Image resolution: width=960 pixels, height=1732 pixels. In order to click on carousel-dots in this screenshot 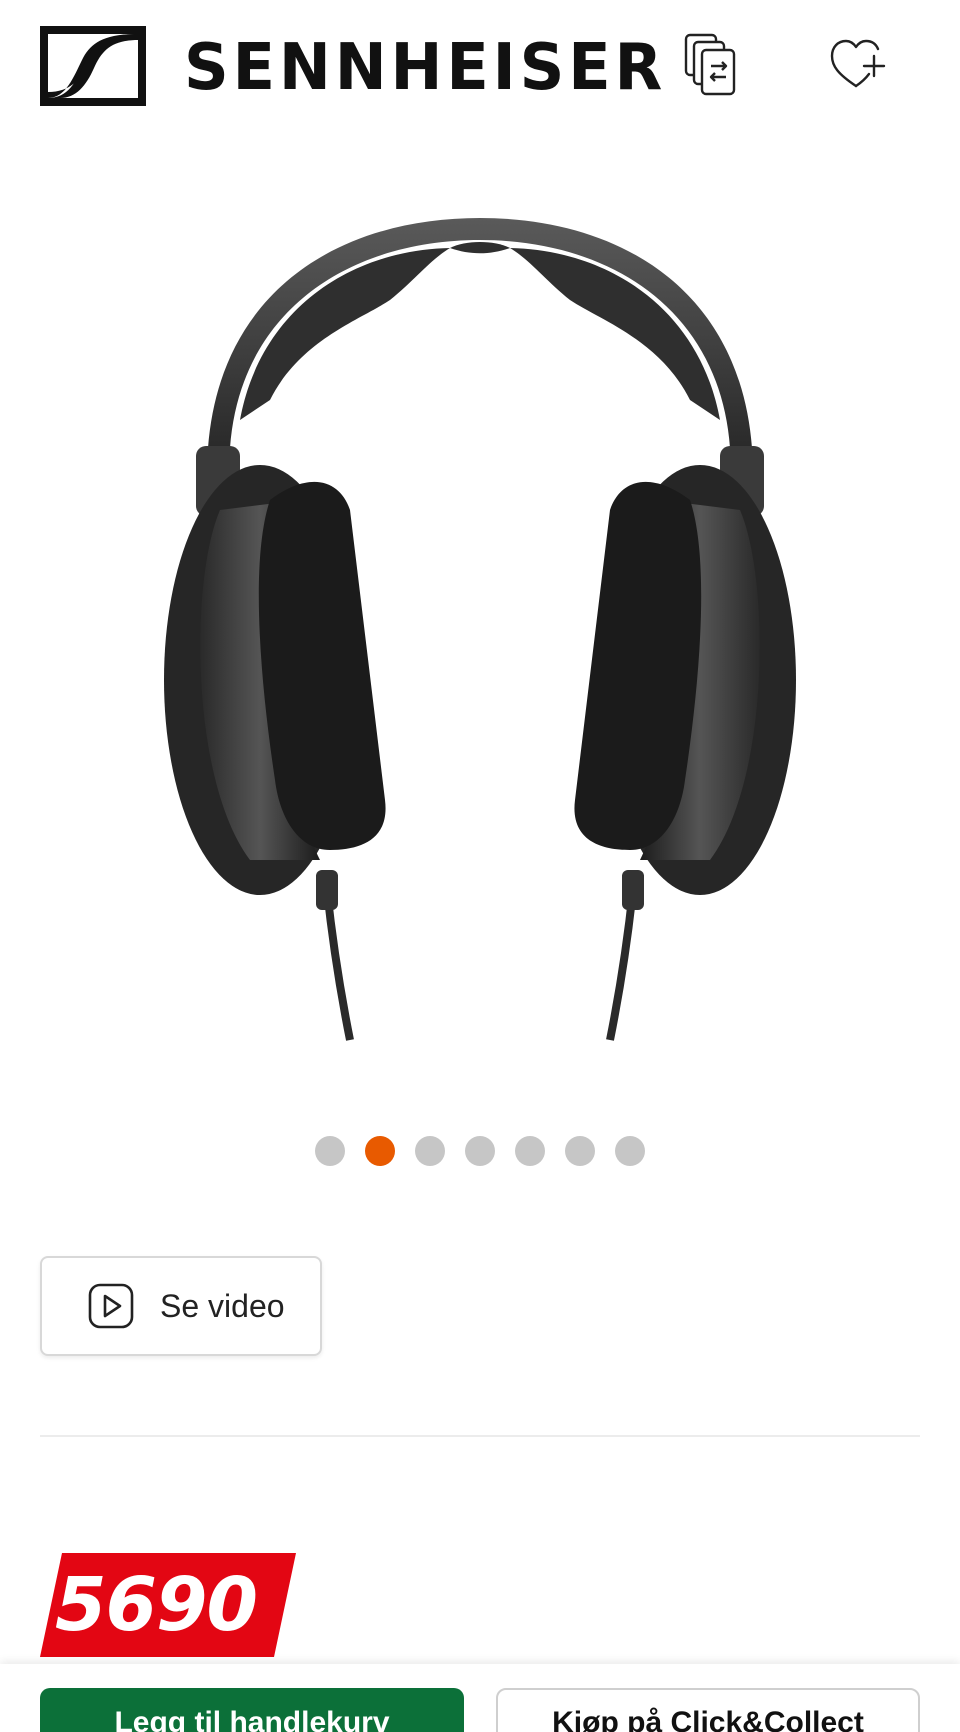, I will do `click(480, 1151)`.